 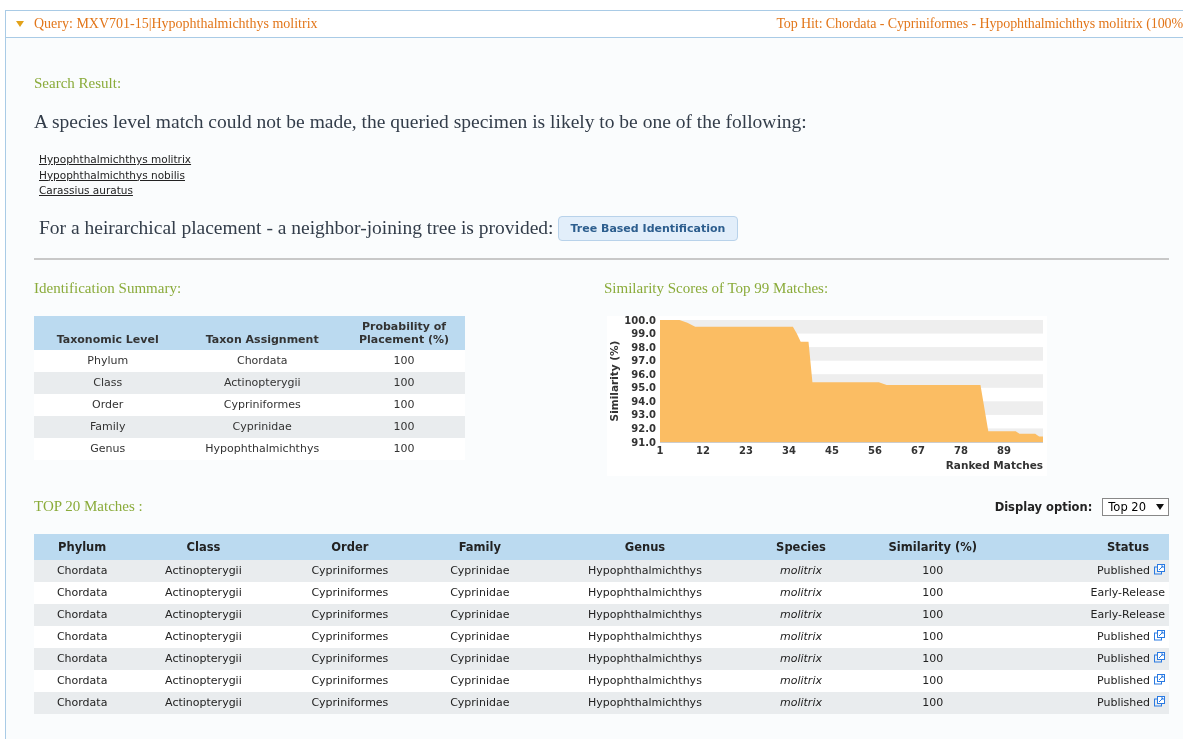 I want to click on species-link: Carassius auratus, so click(x=86, y=191).